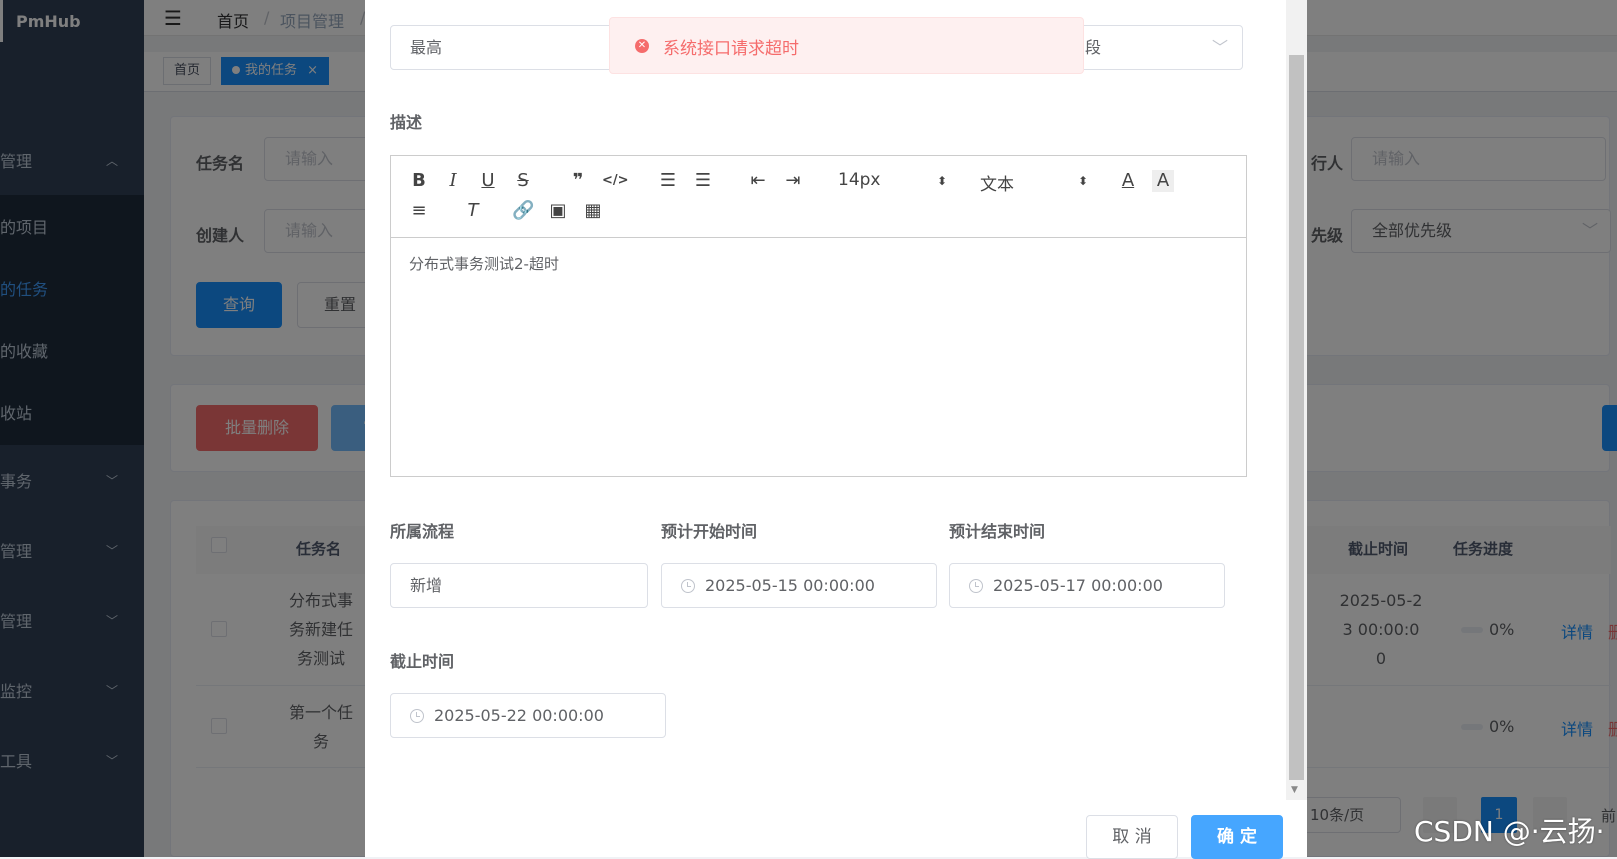 The width and height of the screenshot is (1617, 859). What do you see at coordinates (997, 531) in the screenshot?
I see `end-time-label: 预计结束时间` at bounding box center [997, 531].